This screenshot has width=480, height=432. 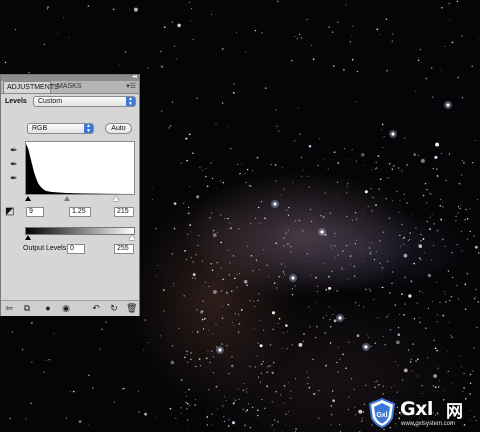 I want to click on output-levels-label: Output Levels:, so click(x=46, y=248).